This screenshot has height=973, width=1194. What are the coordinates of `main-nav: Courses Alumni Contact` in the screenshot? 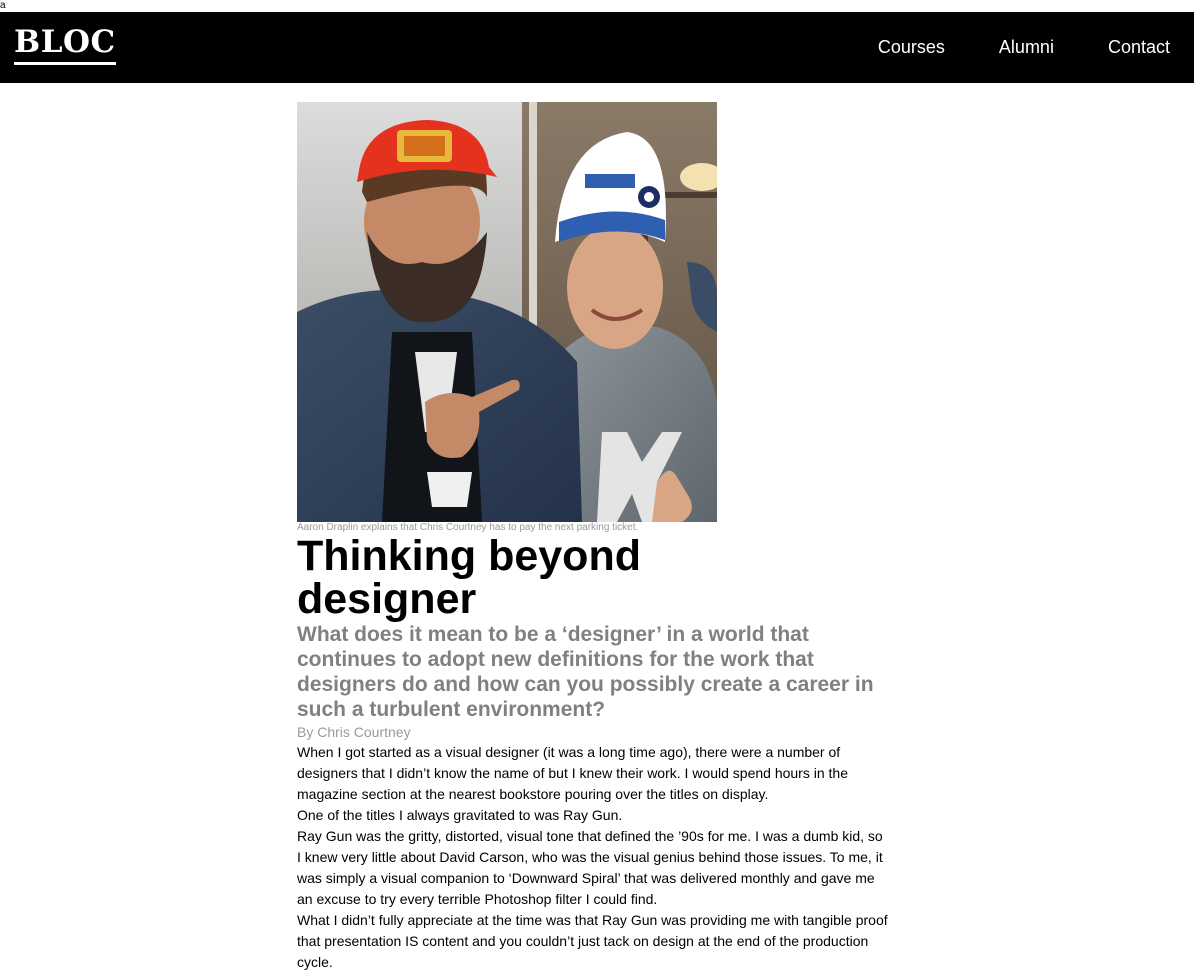 It's located at (1024, 47).